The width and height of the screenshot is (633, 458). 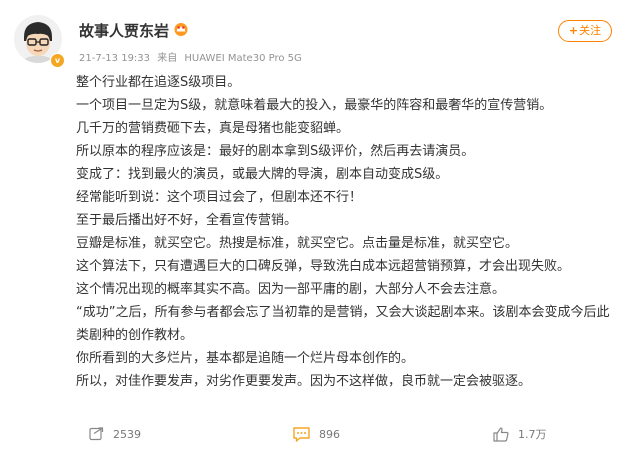 What do you see at coordinates (245, 358) in the screenshot?
I see `post-line: 你所看到的大多烂片，基本都是追随一个烂片母本创作的。` at bounding box center [245, 358].